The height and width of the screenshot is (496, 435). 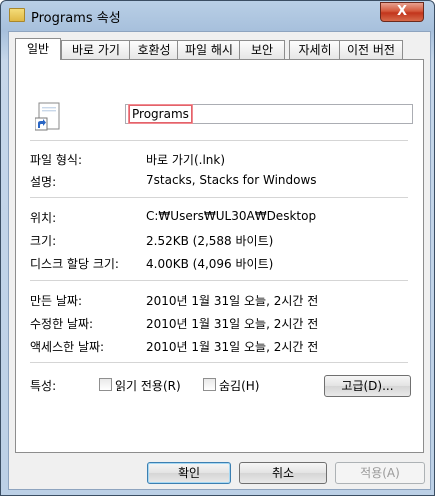 What do you see at coordinates (209, 384) in the screenshot?
I see `hidden-checkbox` at bounding box center [209, 384].